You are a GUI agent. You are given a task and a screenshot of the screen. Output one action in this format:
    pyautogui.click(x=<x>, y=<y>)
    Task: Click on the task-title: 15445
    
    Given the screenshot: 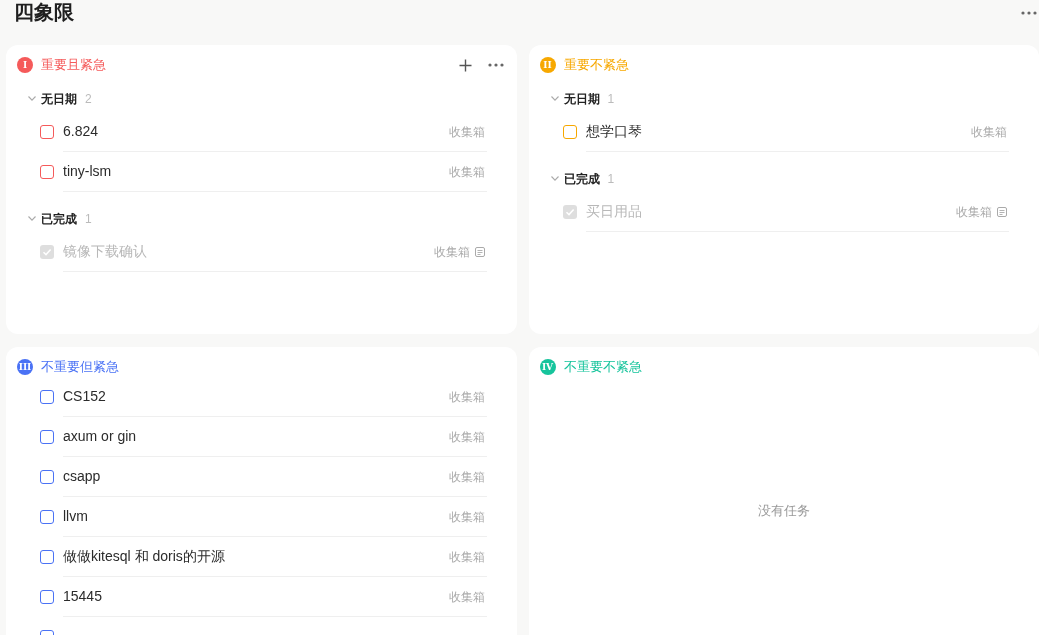 What is the action you would take?
    pyautogui.click(x=82, y=596)
    